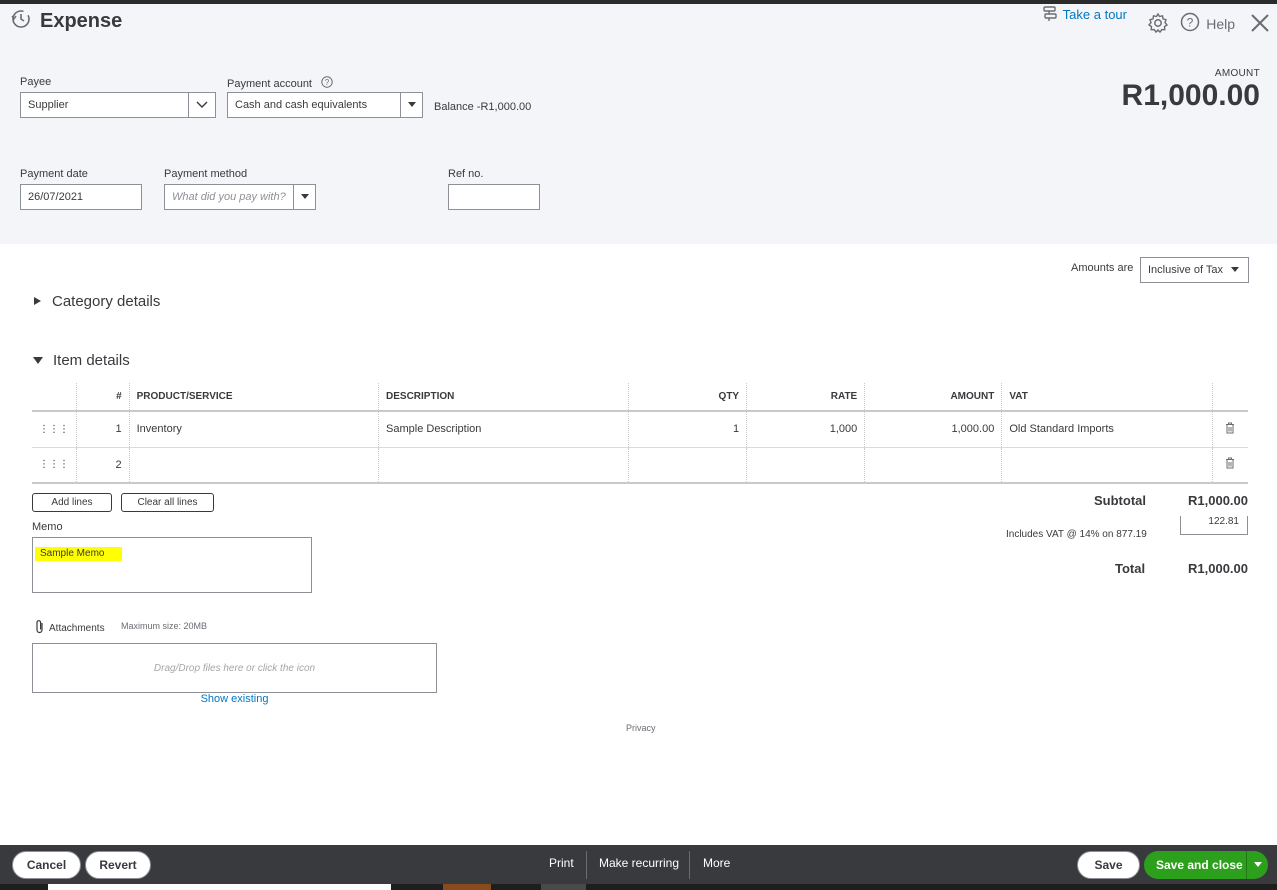 This screenshot has width=1277, height=890. Describe the element at coordinates (38, 360) in the screenshot. I see `triangle-down-icon` at that location.